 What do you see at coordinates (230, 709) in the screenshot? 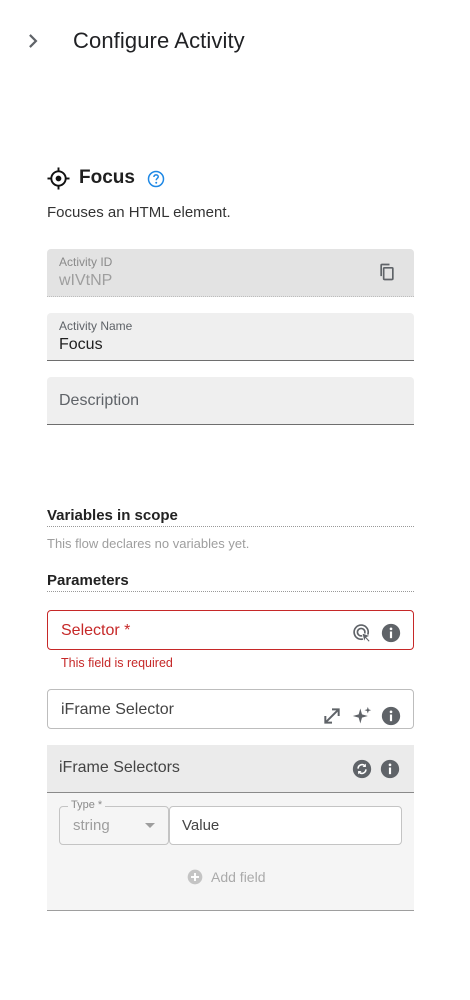
I see `iframe-selector-field: iFrame Selector` at bounding box center [230, 709].